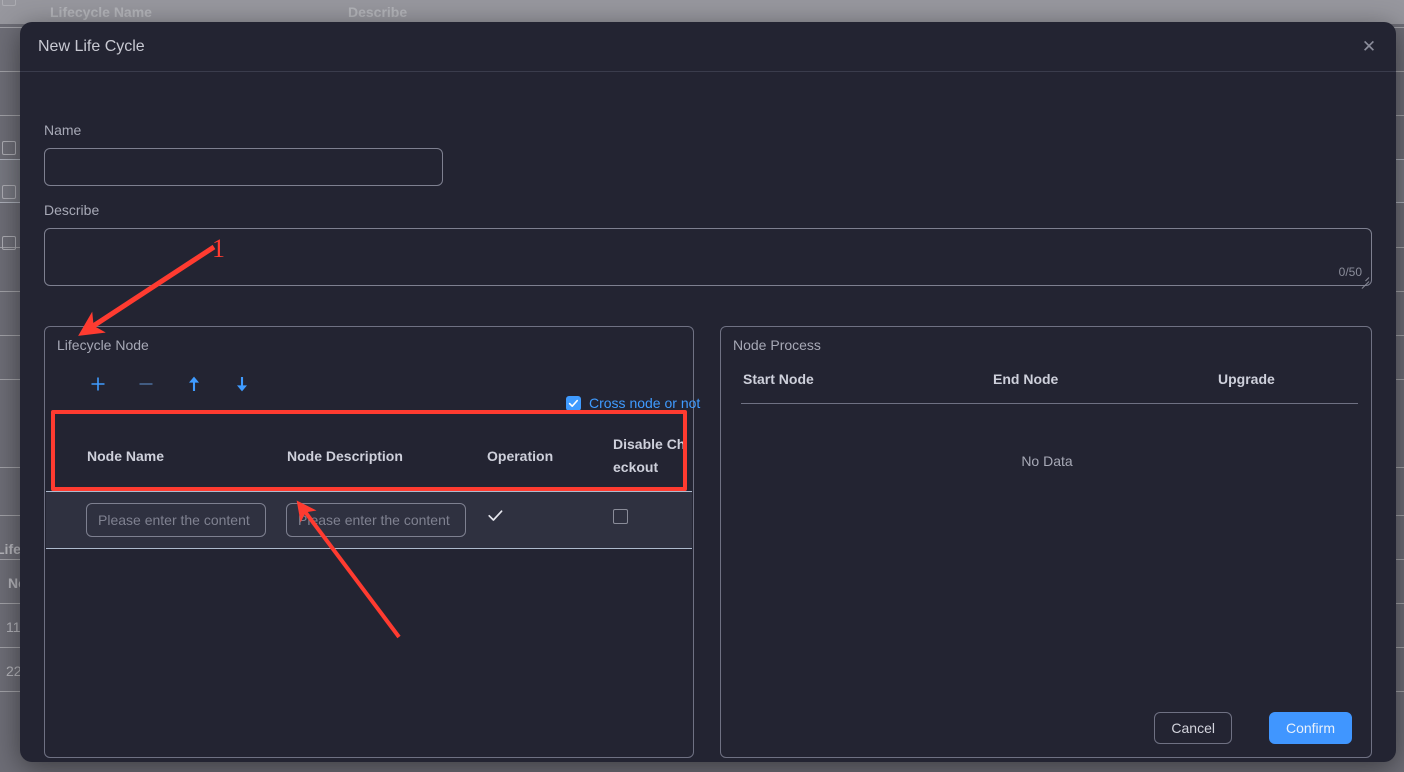 This screenshot has width=1404, height=772. I want to click on arrow-up-icon, so click(194, 383).